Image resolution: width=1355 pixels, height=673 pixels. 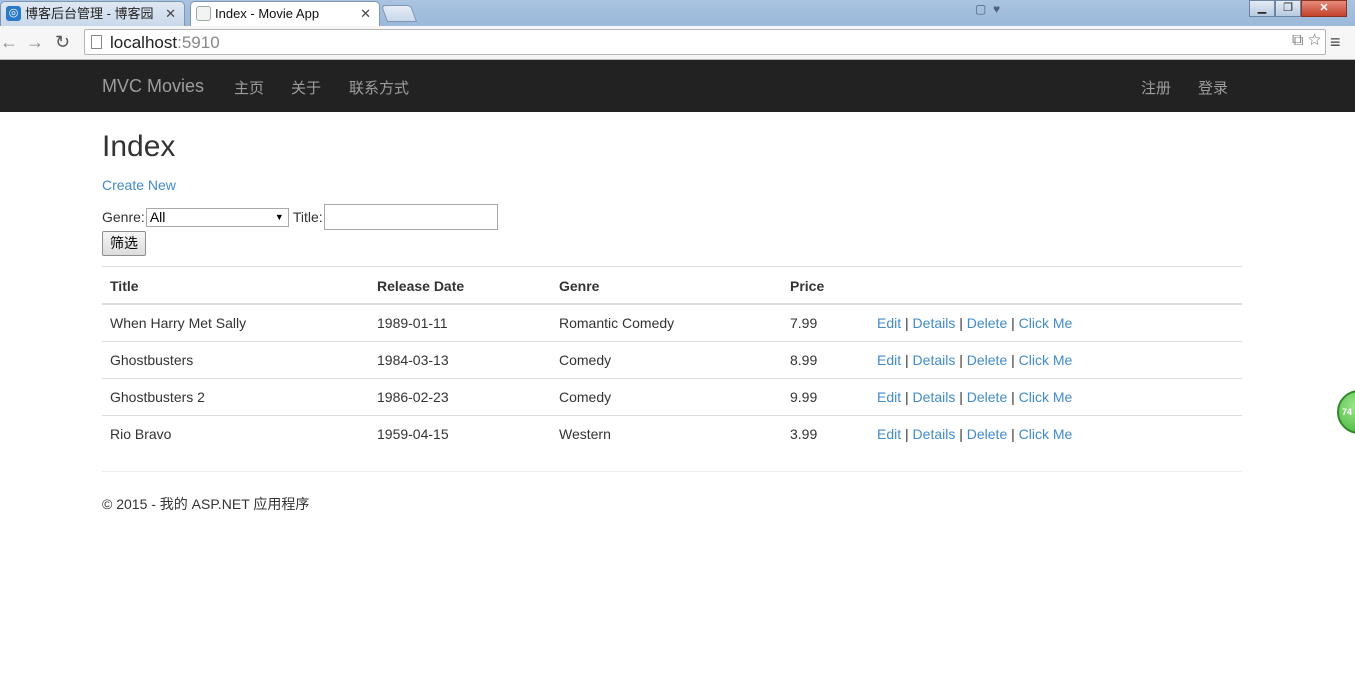 What do you see at coordinates (825, 285) in the screenshot?
I see `header-price: Price` at bounding box center [825, 285].